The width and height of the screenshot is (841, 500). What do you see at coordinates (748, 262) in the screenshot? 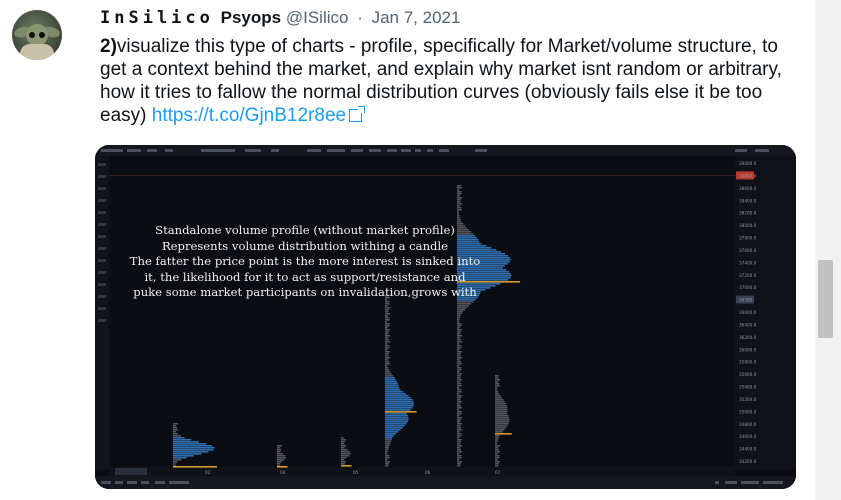
I see `price-tick-label: 37400.0` at bounding box center [748, 262].